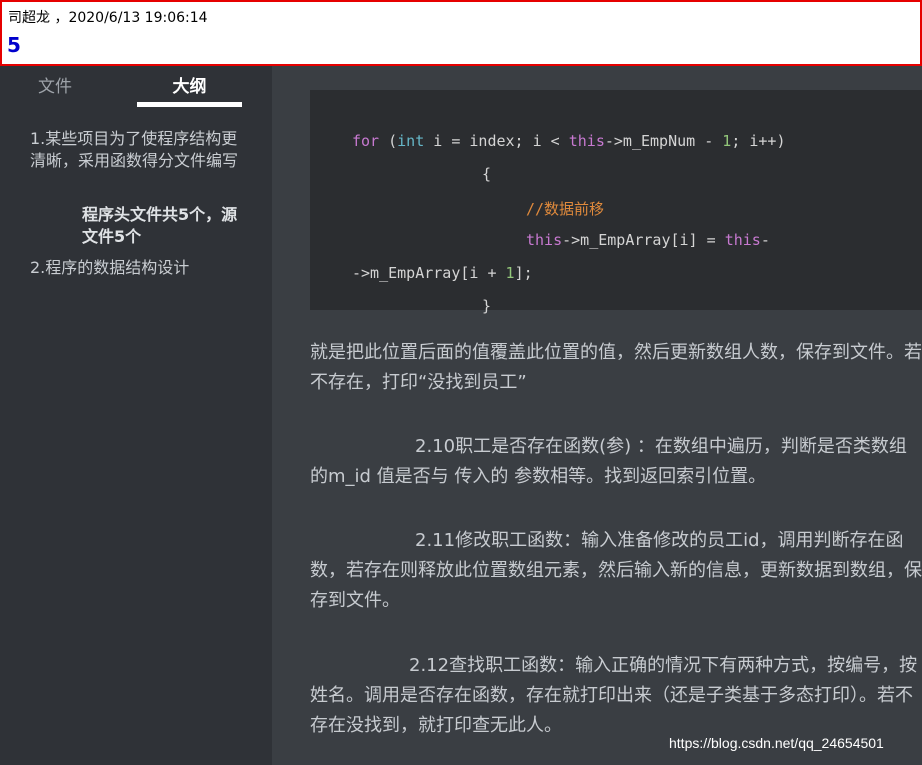  I want to click on tab-files: 文件, so click(55, 87).